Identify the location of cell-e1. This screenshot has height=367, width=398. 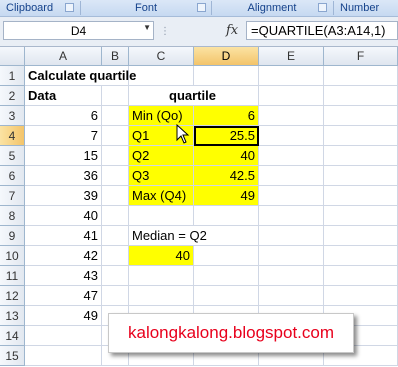
(291, 76).